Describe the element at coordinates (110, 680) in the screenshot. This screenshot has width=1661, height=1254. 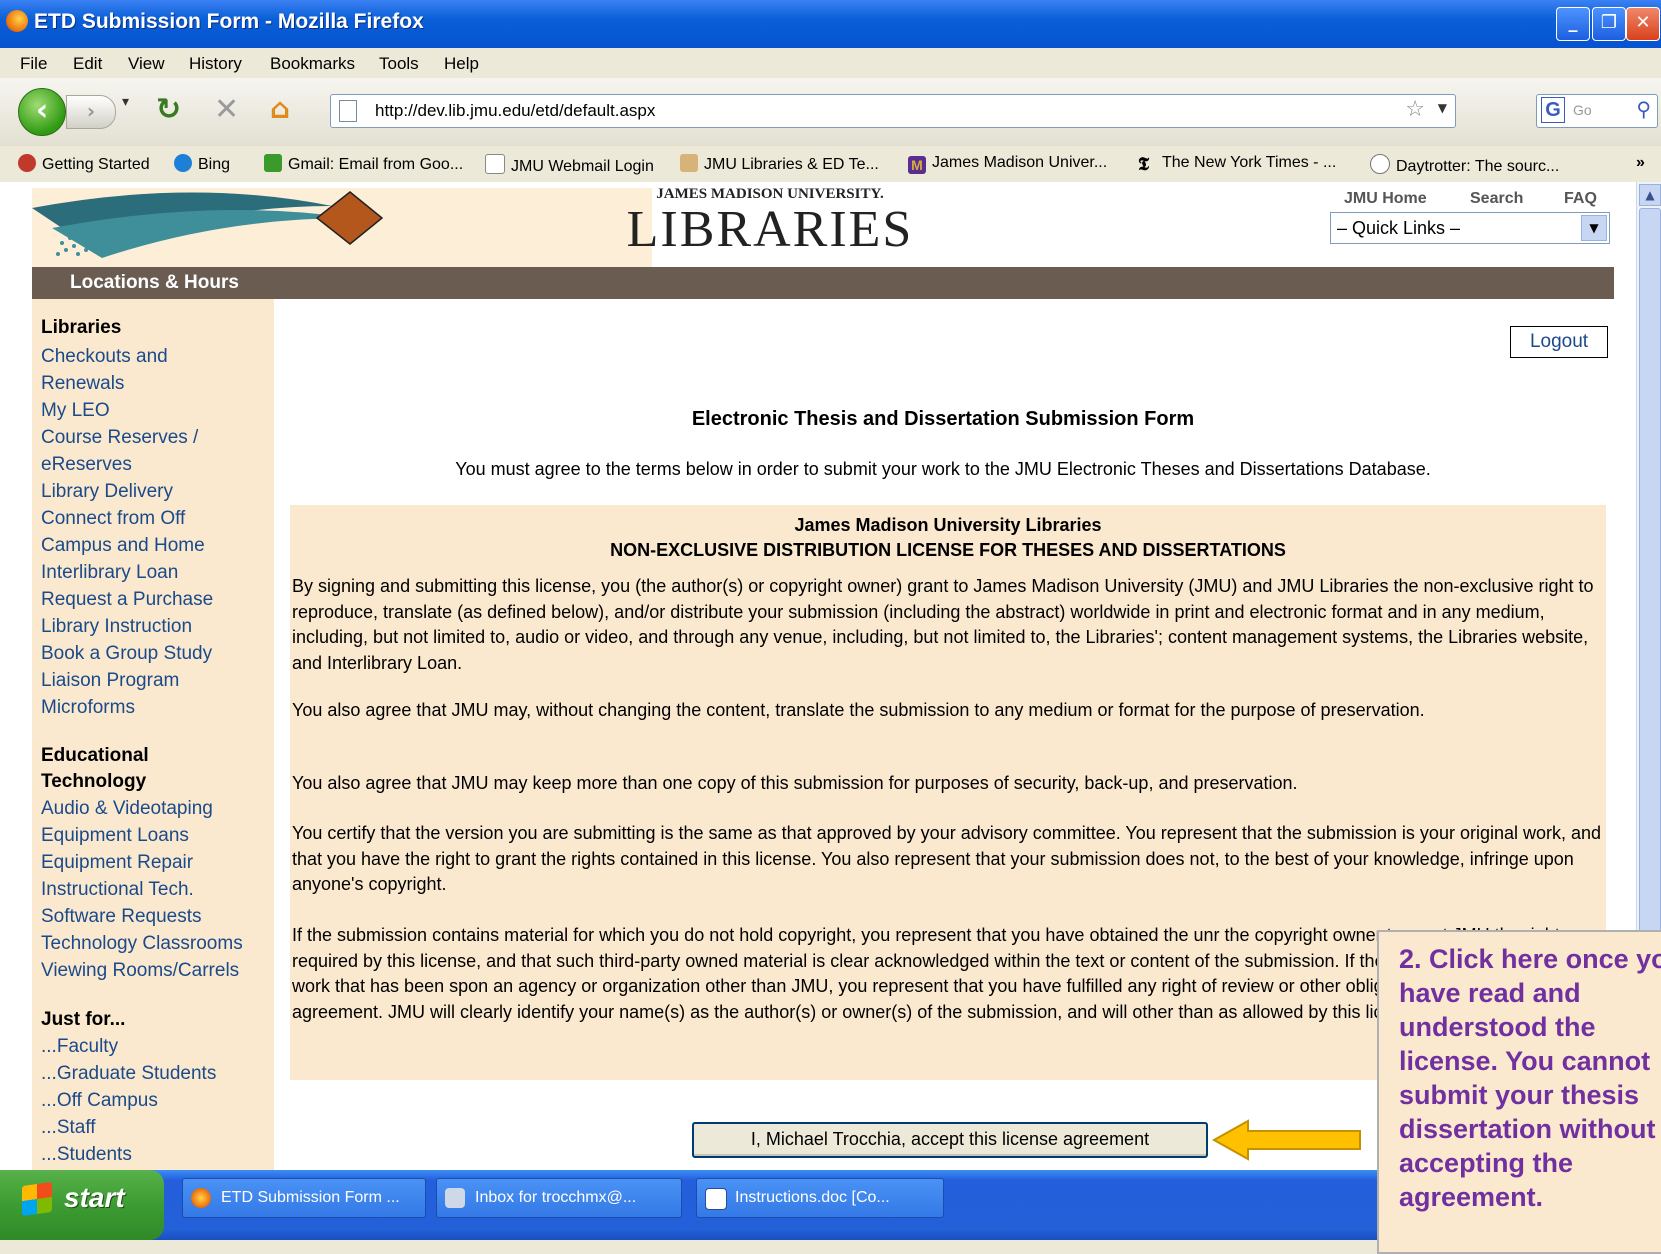
I see `sidebar-link: Liaison Program` at that location.